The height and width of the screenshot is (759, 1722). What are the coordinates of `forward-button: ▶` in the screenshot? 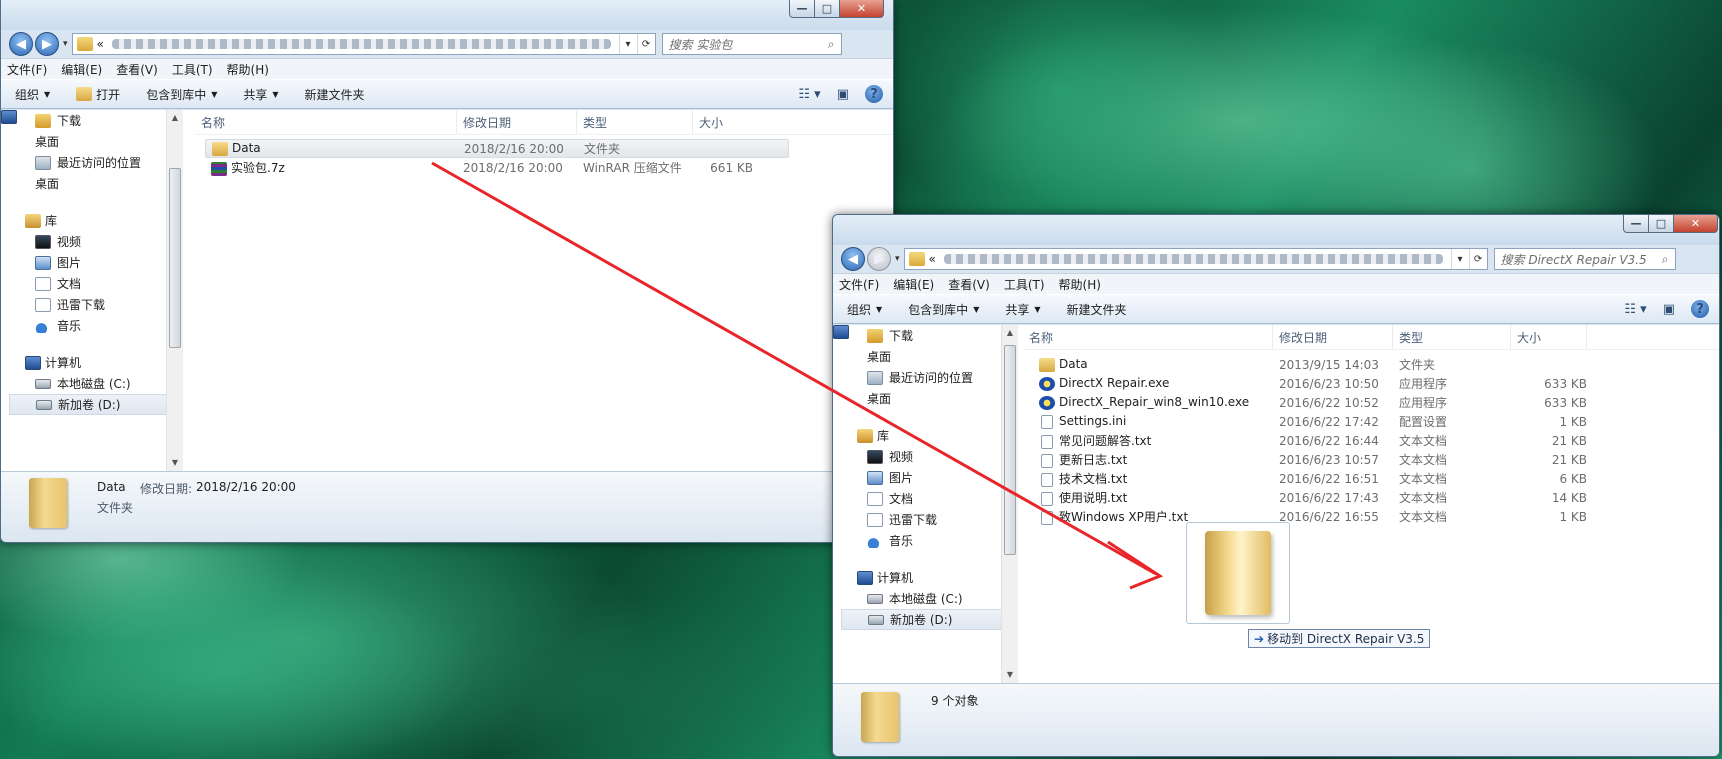 It's located at (47, 44).